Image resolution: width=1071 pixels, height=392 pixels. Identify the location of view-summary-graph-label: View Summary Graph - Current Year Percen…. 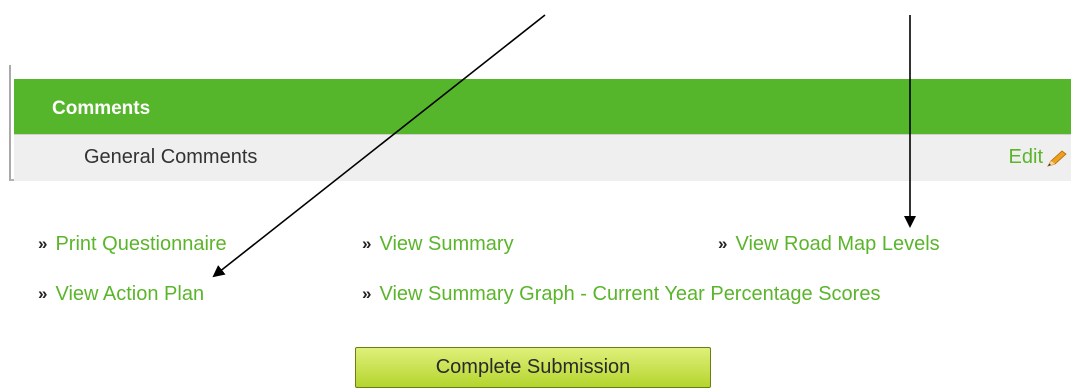
(630, 294).